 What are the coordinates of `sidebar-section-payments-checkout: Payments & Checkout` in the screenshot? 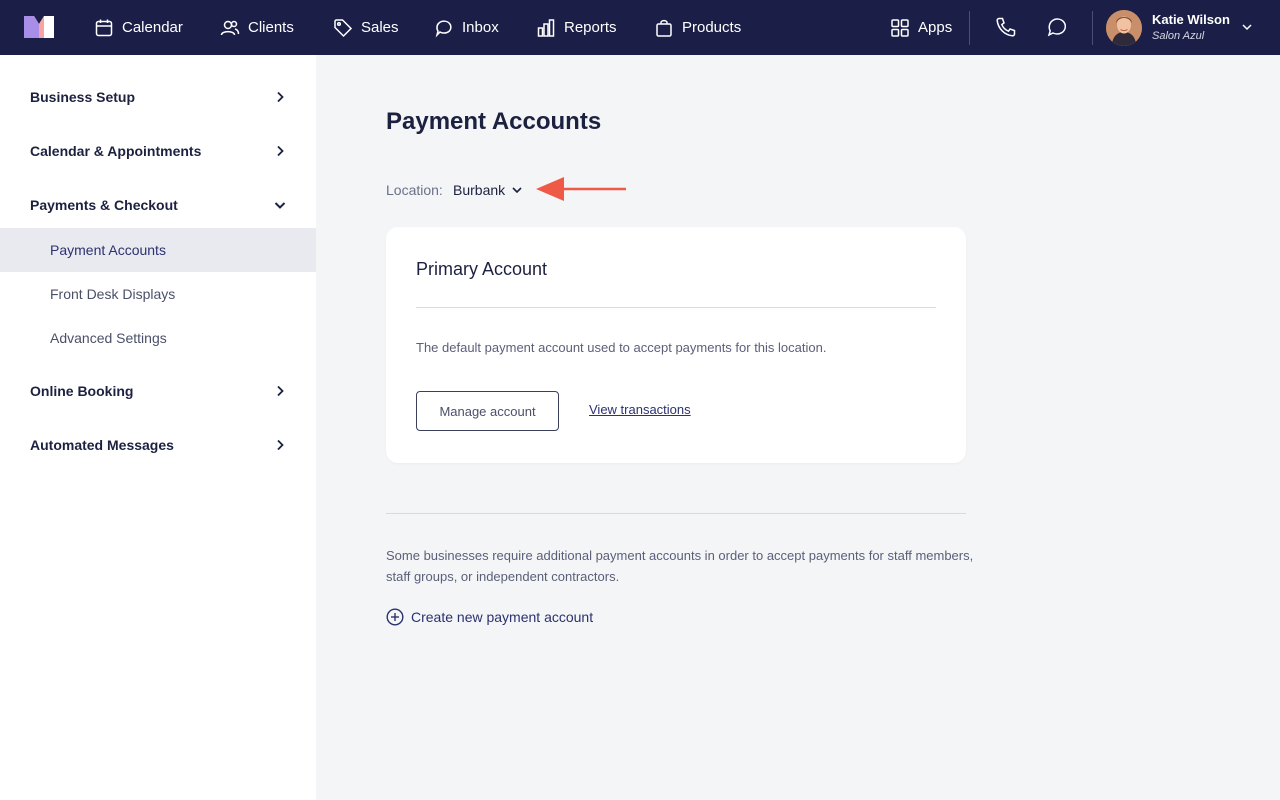 It's located at (158, 205).